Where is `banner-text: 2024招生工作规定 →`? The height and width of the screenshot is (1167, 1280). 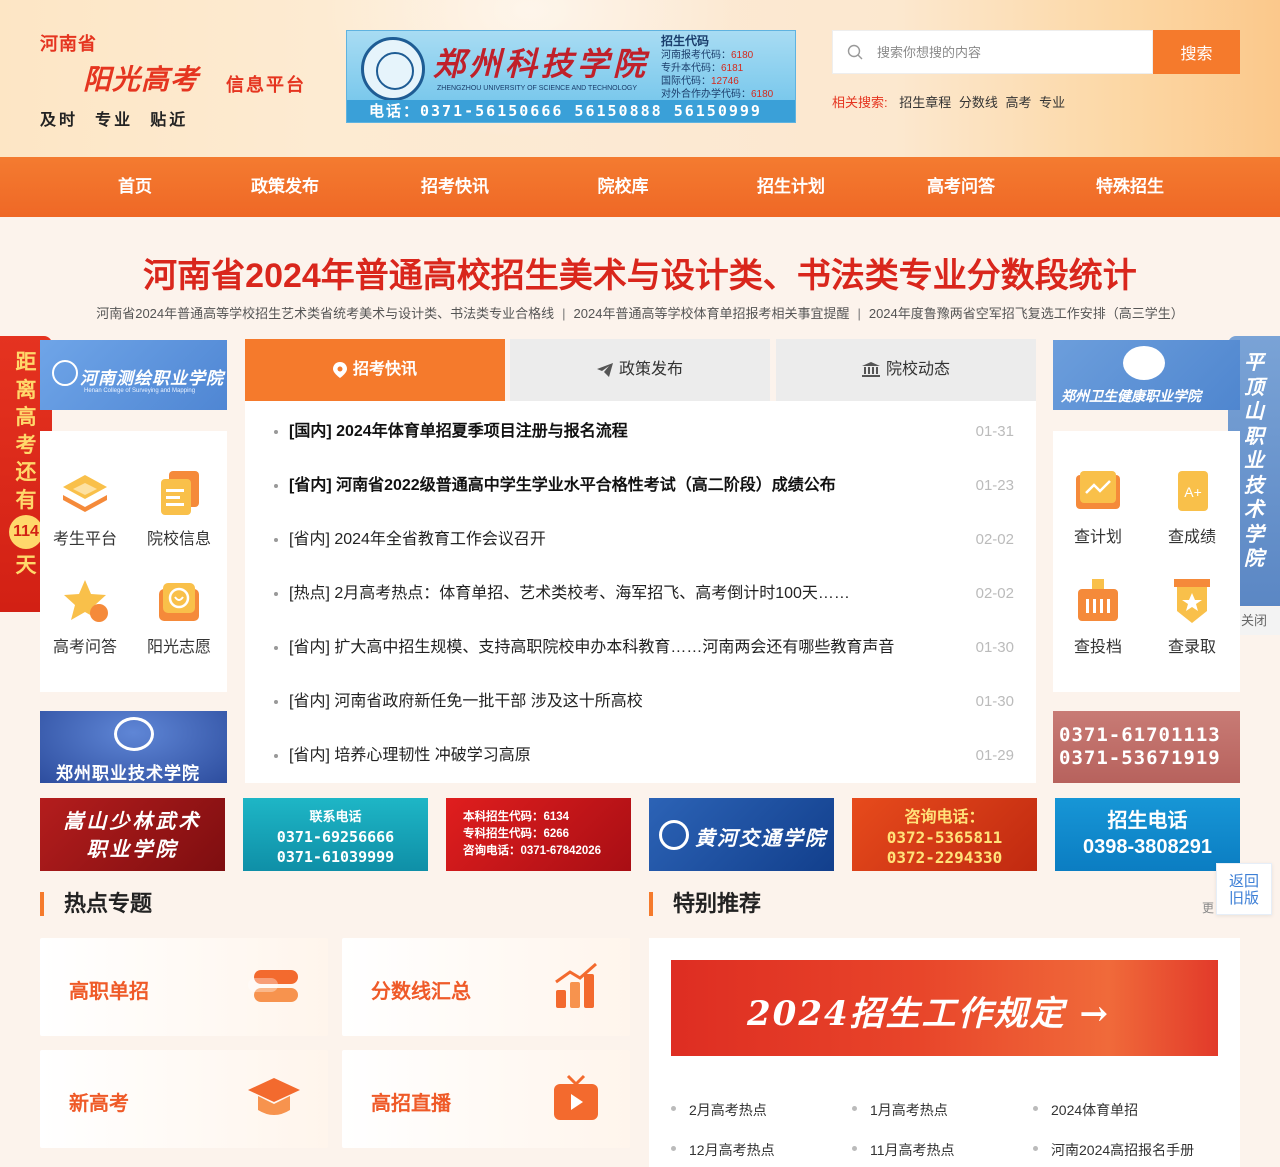 banner-text: 2024招生工作规定 → is located at coordinates (928, 1014).